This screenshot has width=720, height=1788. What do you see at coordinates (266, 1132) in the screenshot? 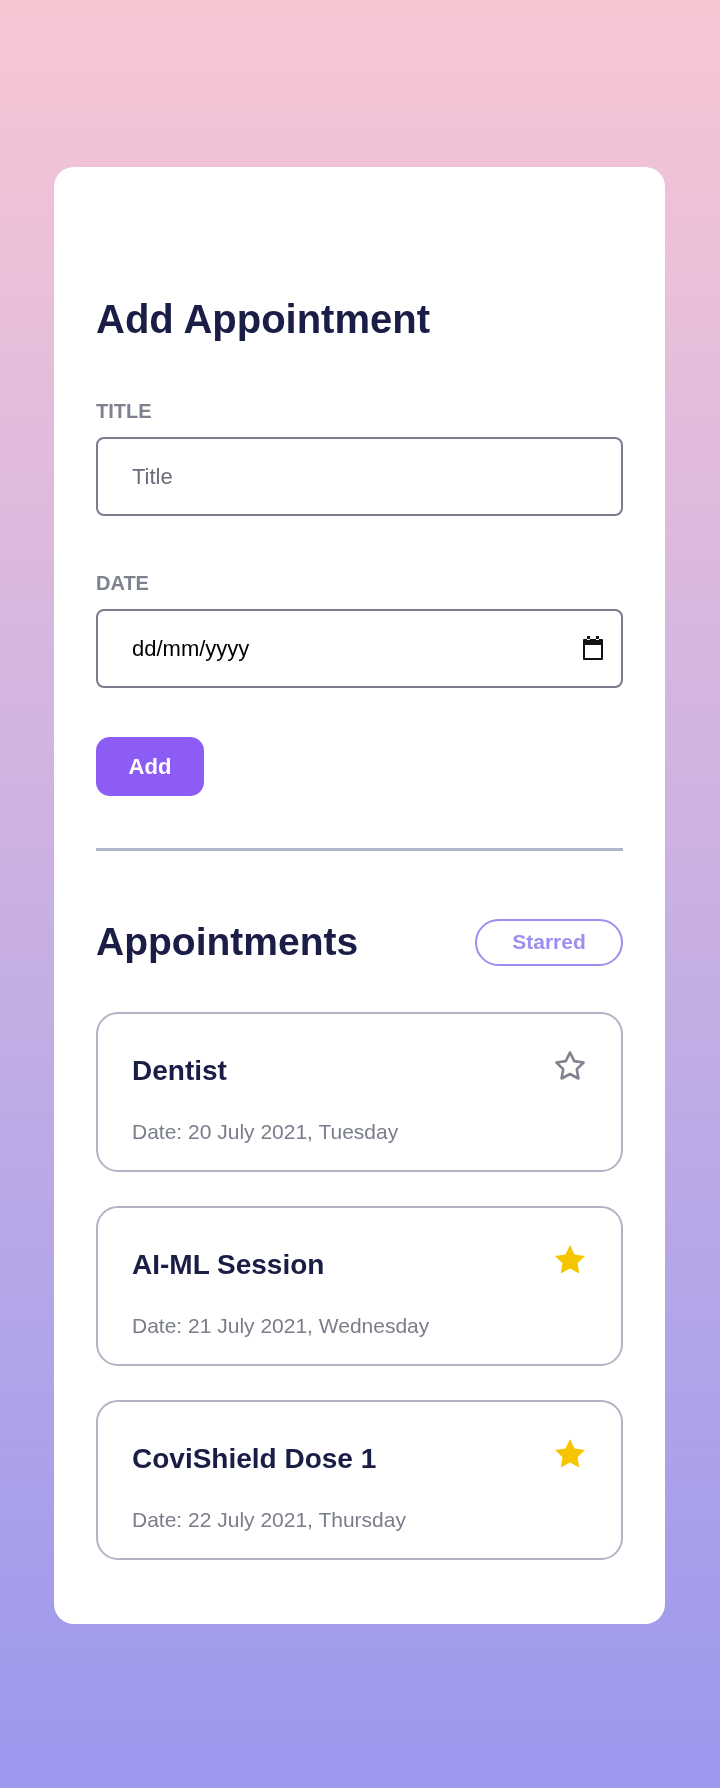
I see `appointment-date: Date: 20 July 2021, Tuesday` at bounding box center [266, 1132].